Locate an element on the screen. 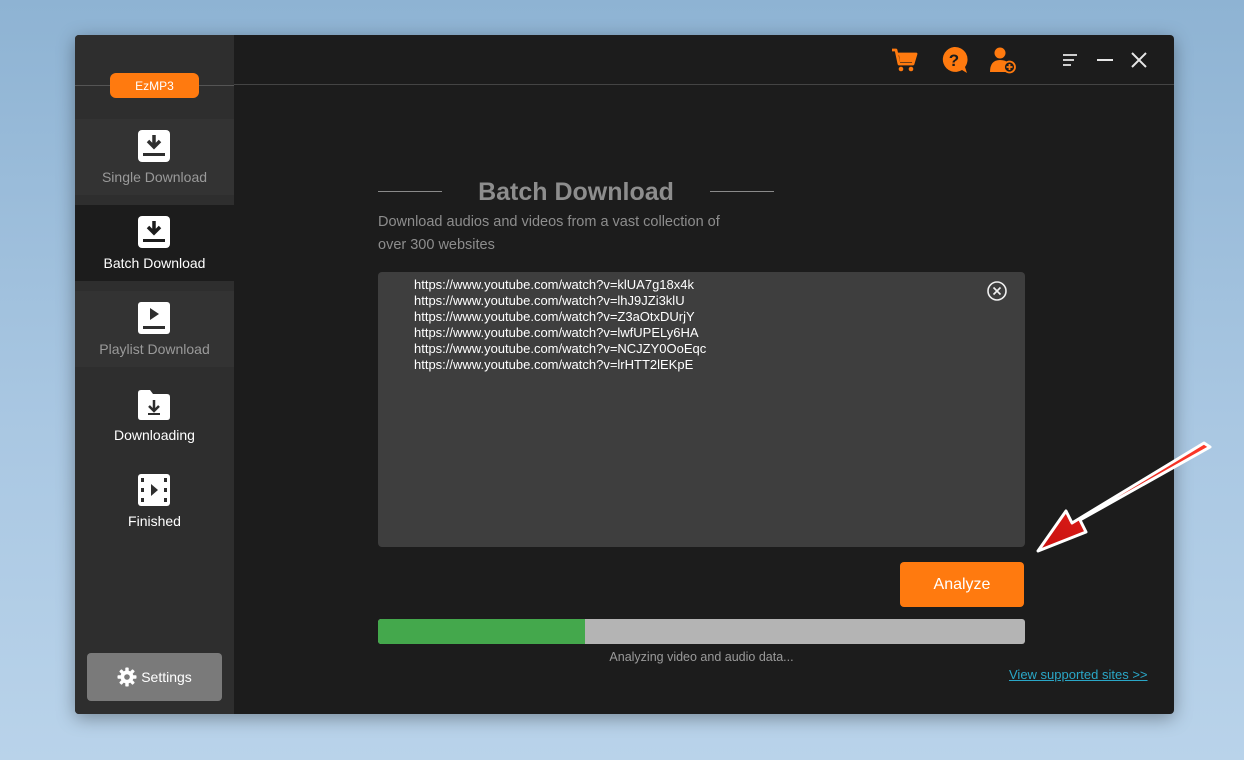 The width and height of the screenshot is (1244, 760). heading-row: Batch Download is located at coordinates (576, 193).